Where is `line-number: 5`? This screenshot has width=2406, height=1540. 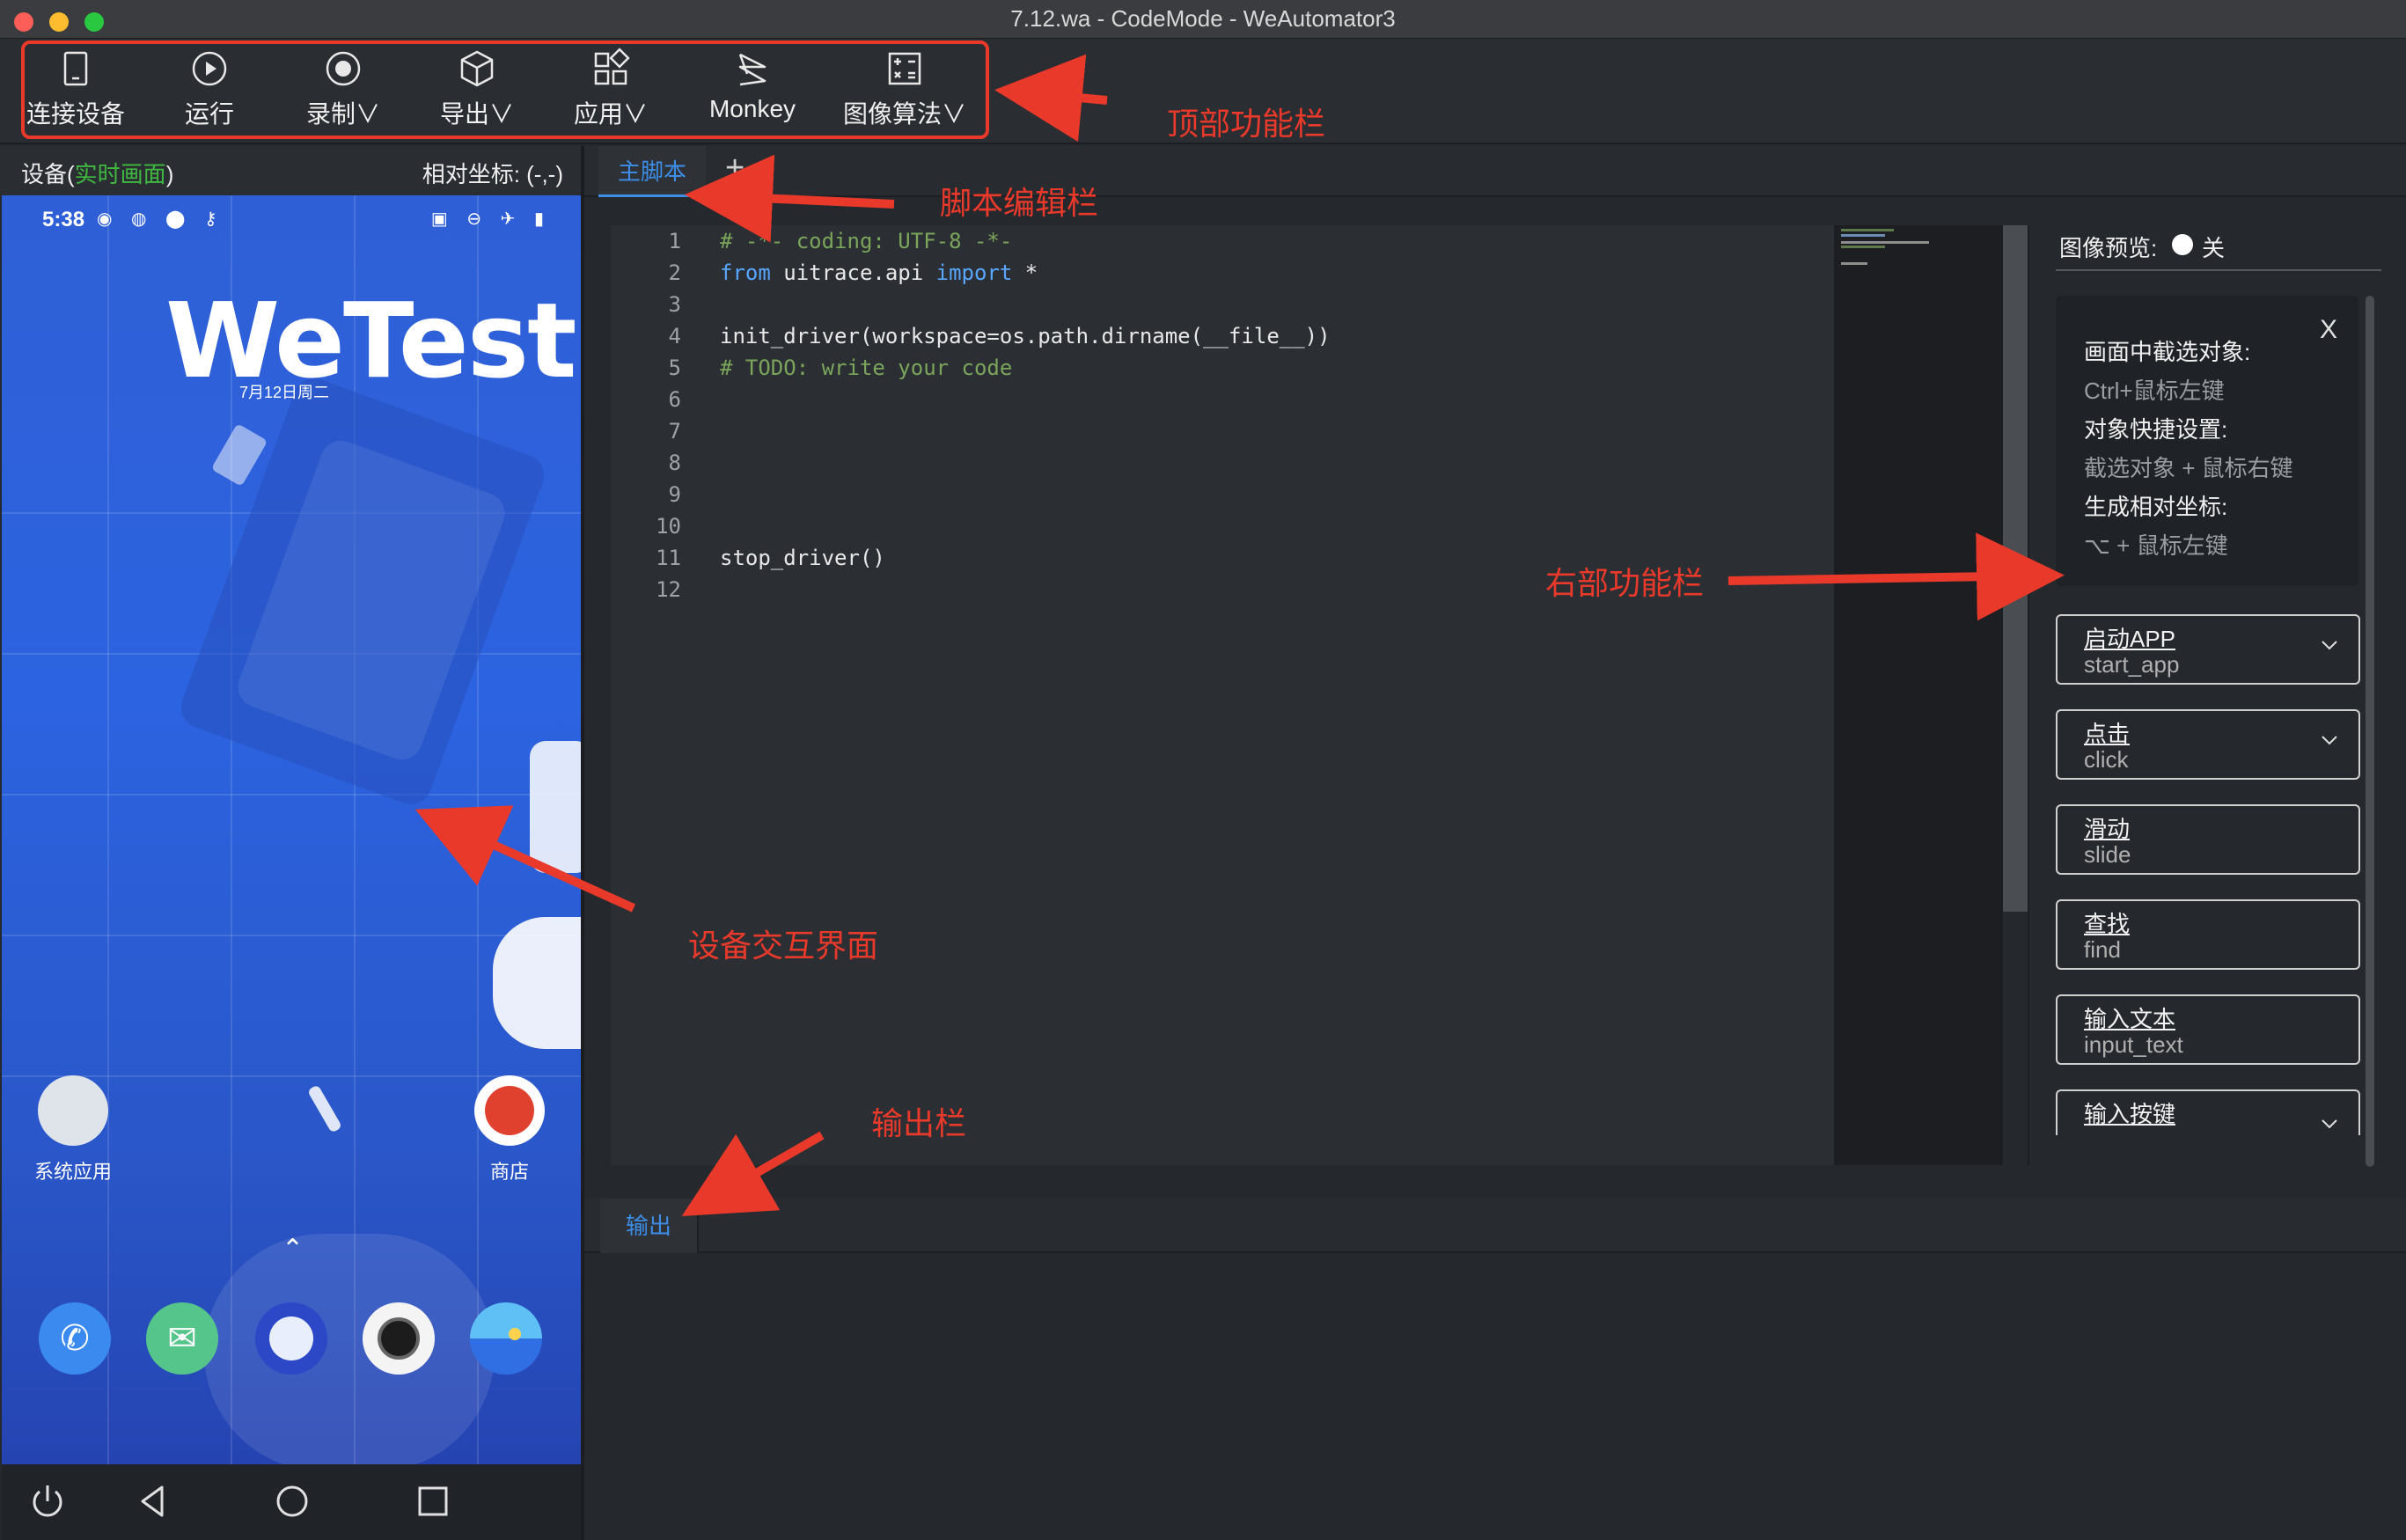
line-number: 5 is located at coordinates (675, 368).